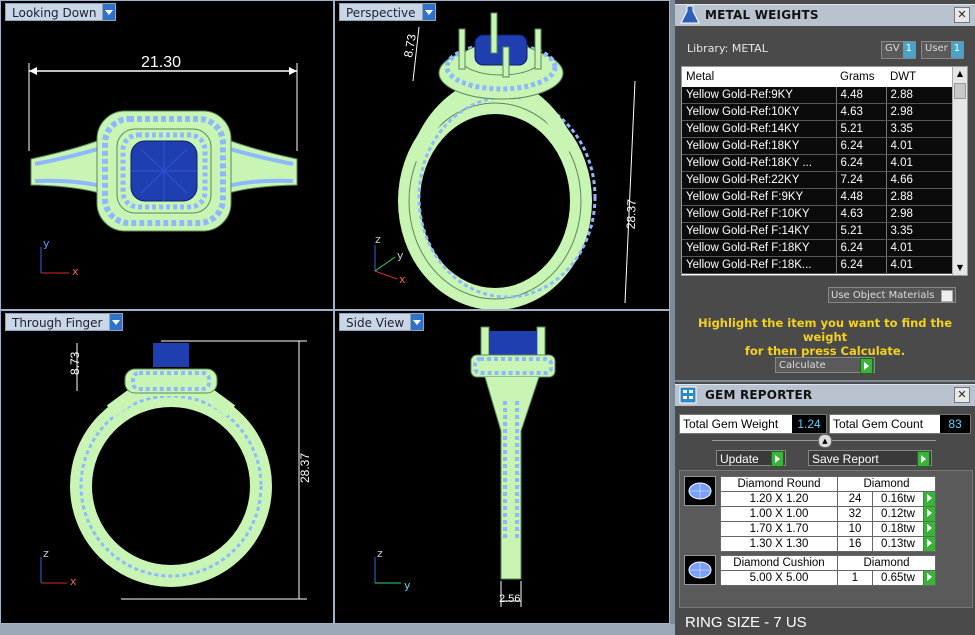 The height and width of the screenshot is (635, 975). Describe the element at coordinates (825, 365) in the screenshot. I see `calculate-button: Calculate` at that location.